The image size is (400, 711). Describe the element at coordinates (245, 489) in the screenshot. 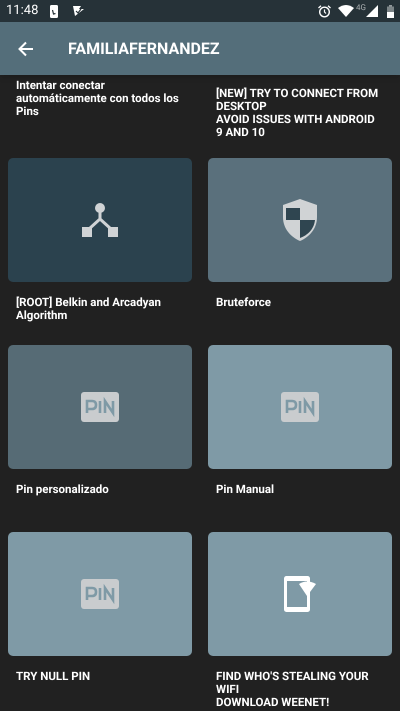

I see `option-label: Pin Manual` at that location.